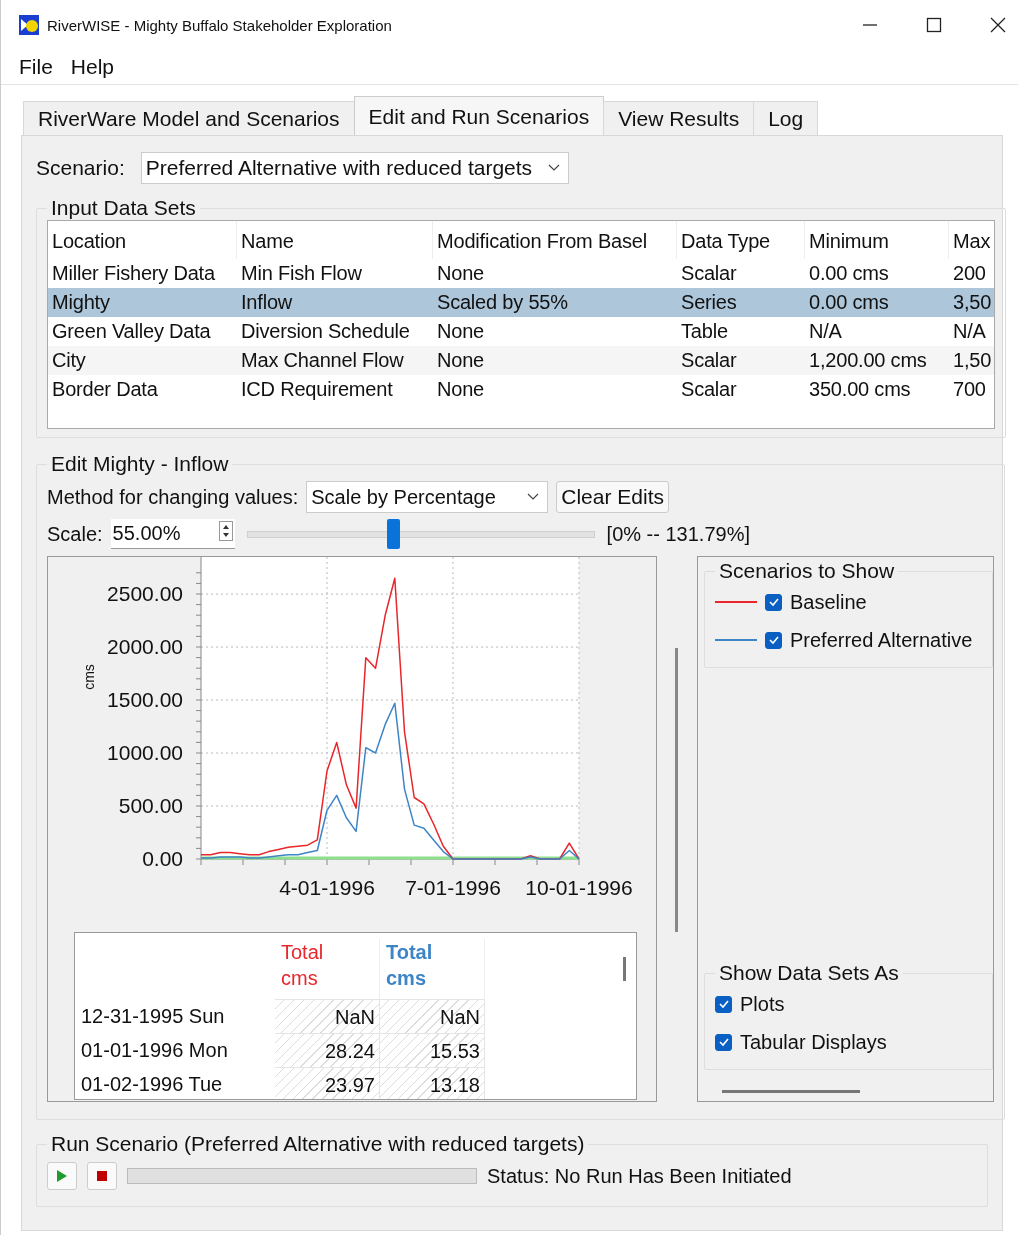 This screenshot has width=1018, height=1235. I want to click on column-header: Max, so click(971, 240).